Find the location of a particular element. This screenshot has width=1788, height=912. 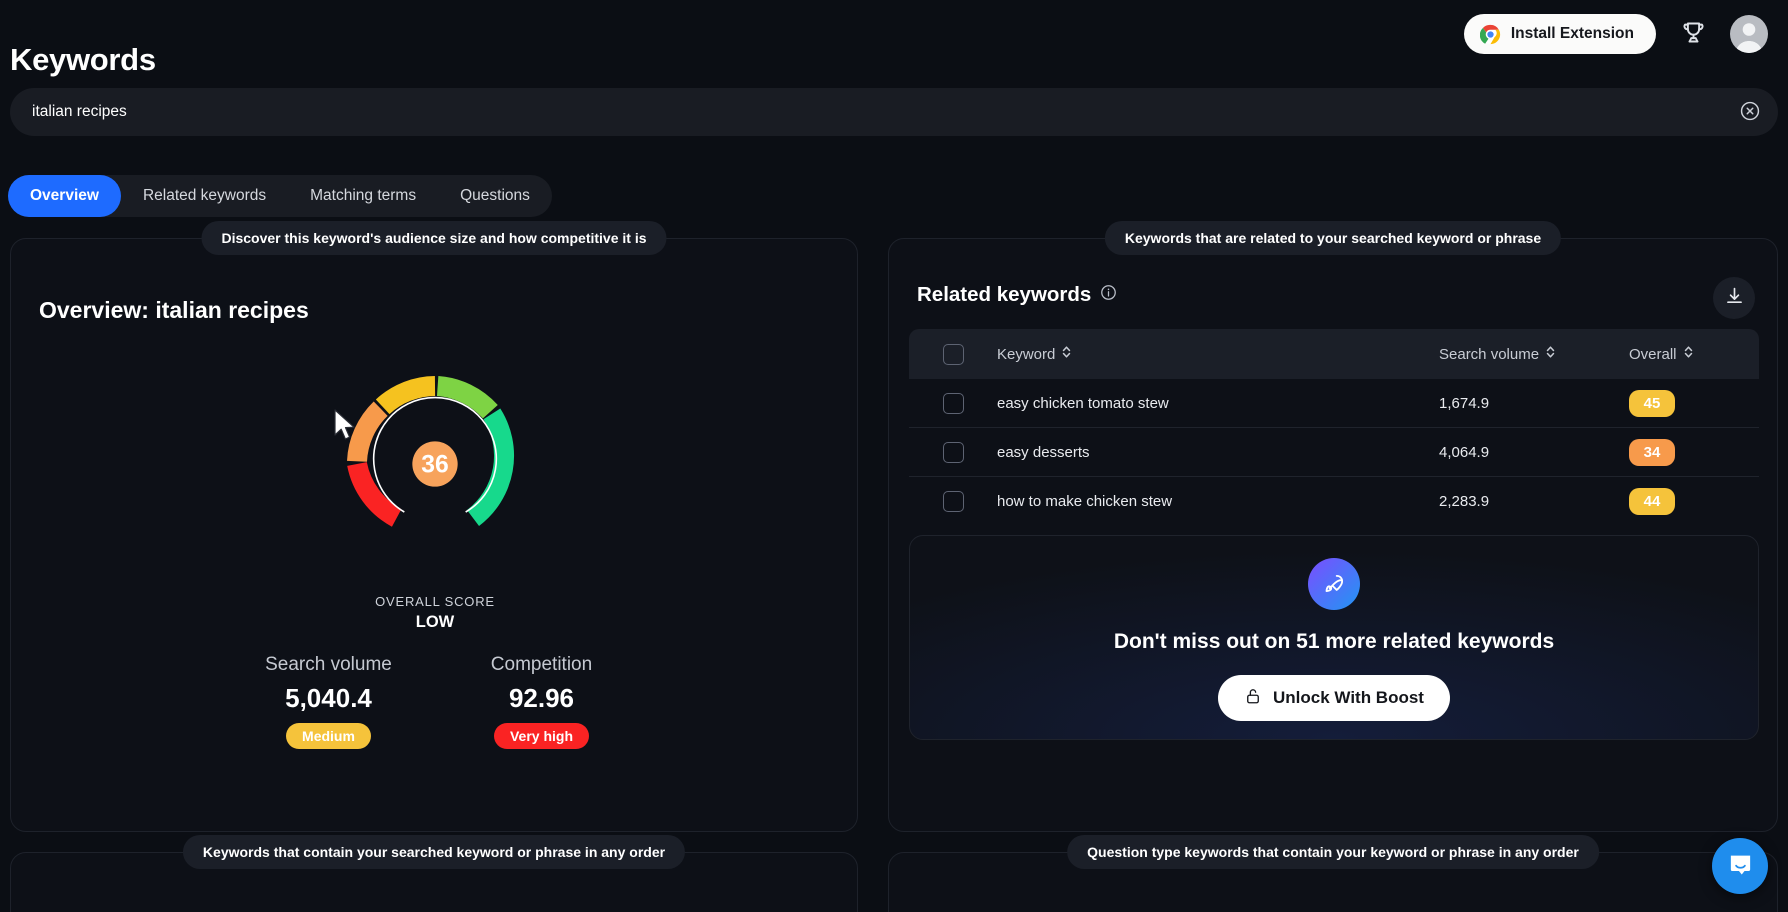

info-circle-icon is located at coordinates (1108, 295).